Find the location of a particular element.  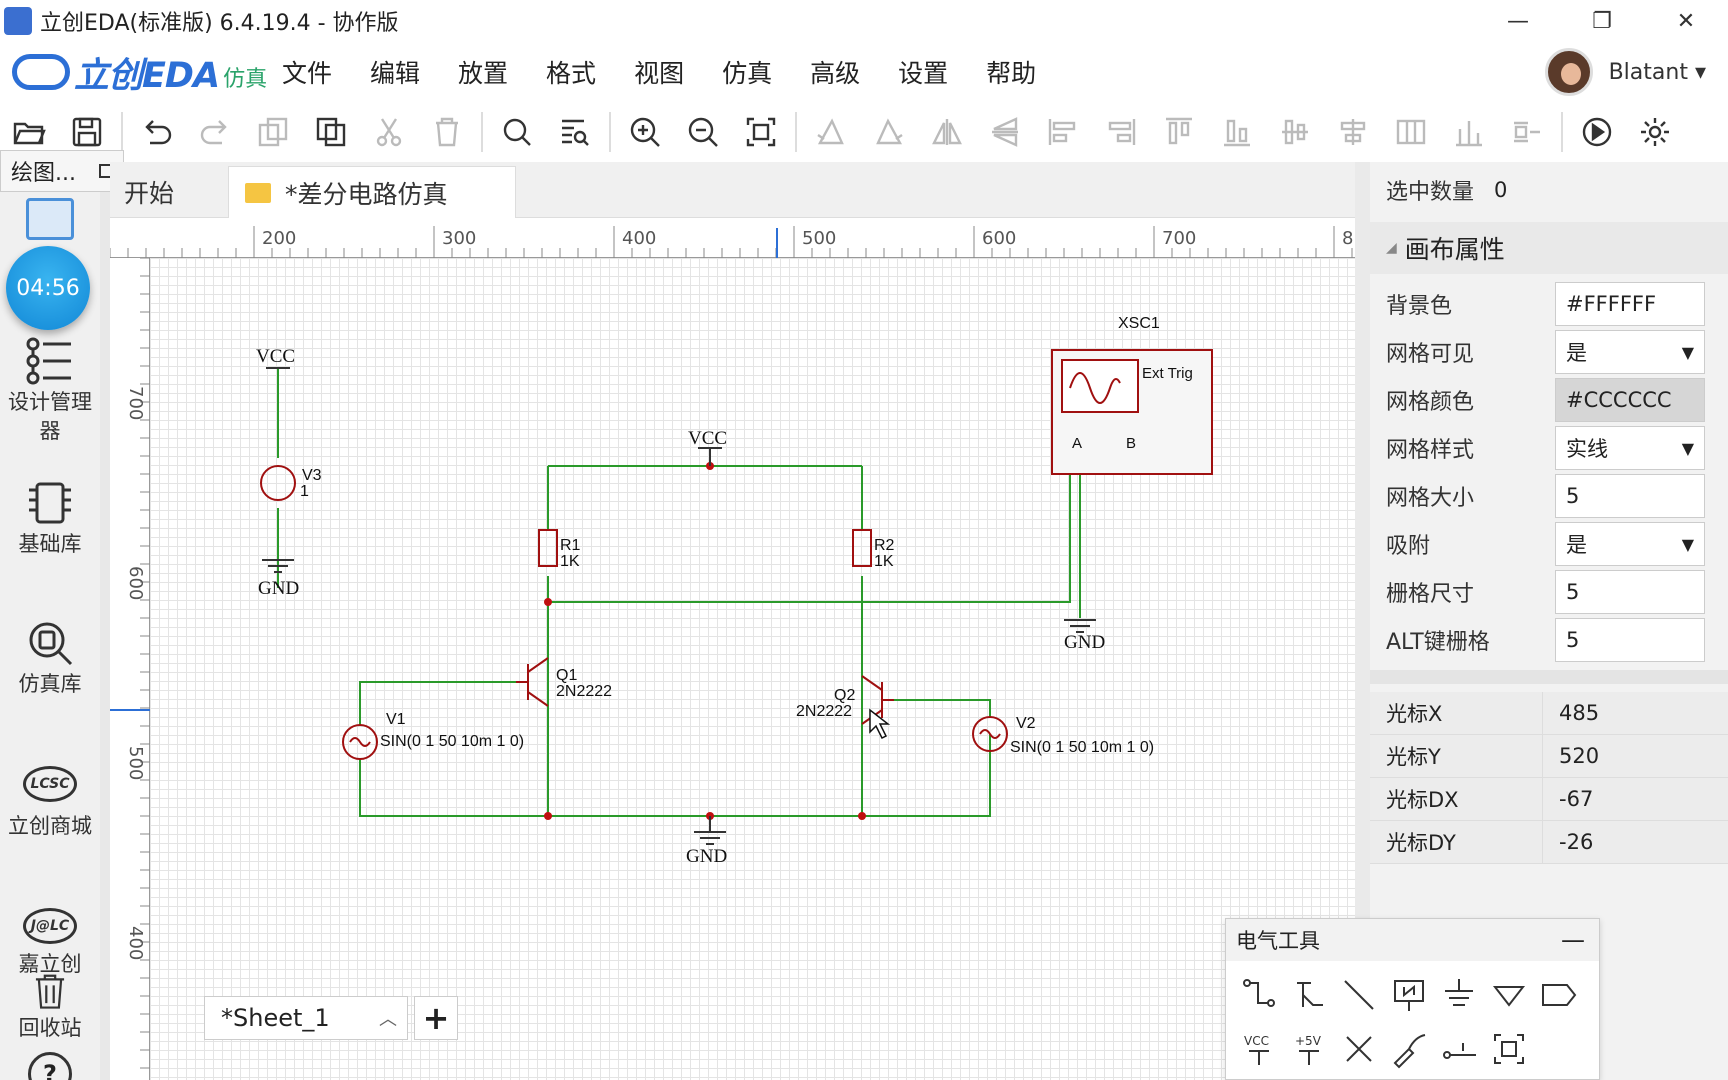

sidebar-item-design-manager: 设计管理器 is located at coordinates (50, 391).